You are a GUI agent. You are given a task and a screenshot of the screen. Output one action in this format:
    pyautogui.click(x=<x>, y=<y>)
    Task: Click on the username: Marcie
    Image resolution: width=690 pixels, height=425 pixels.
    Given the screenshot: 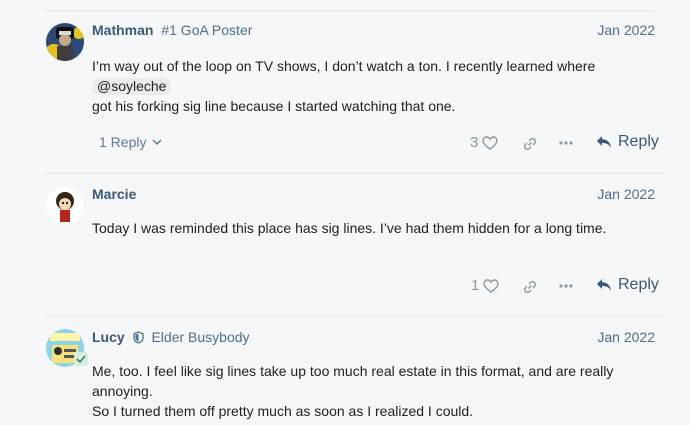 What is the action you would take?
    pyautogui.click(x=114, y=194)
    